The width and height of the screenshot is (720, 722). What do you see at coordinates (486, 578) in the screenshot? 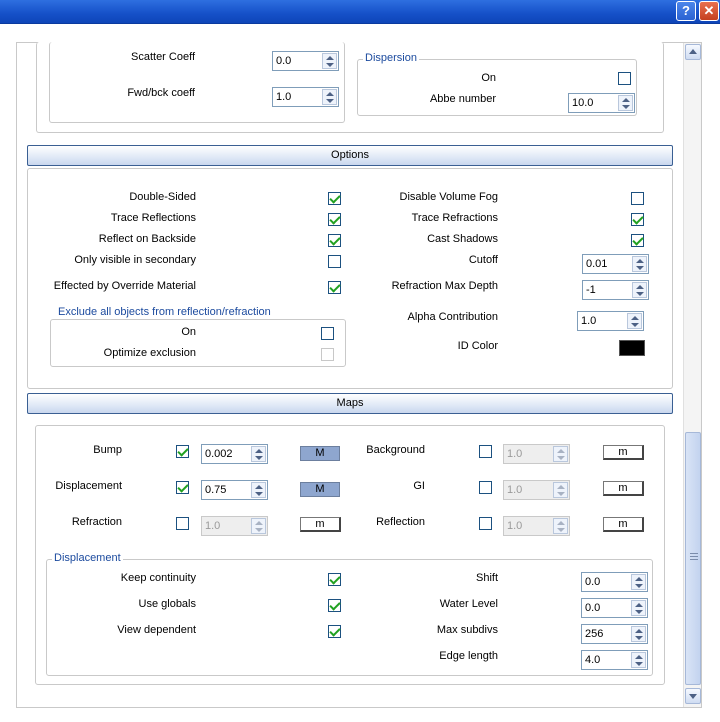
I see `shift-label: Shift` at bounding box center [486, 578].